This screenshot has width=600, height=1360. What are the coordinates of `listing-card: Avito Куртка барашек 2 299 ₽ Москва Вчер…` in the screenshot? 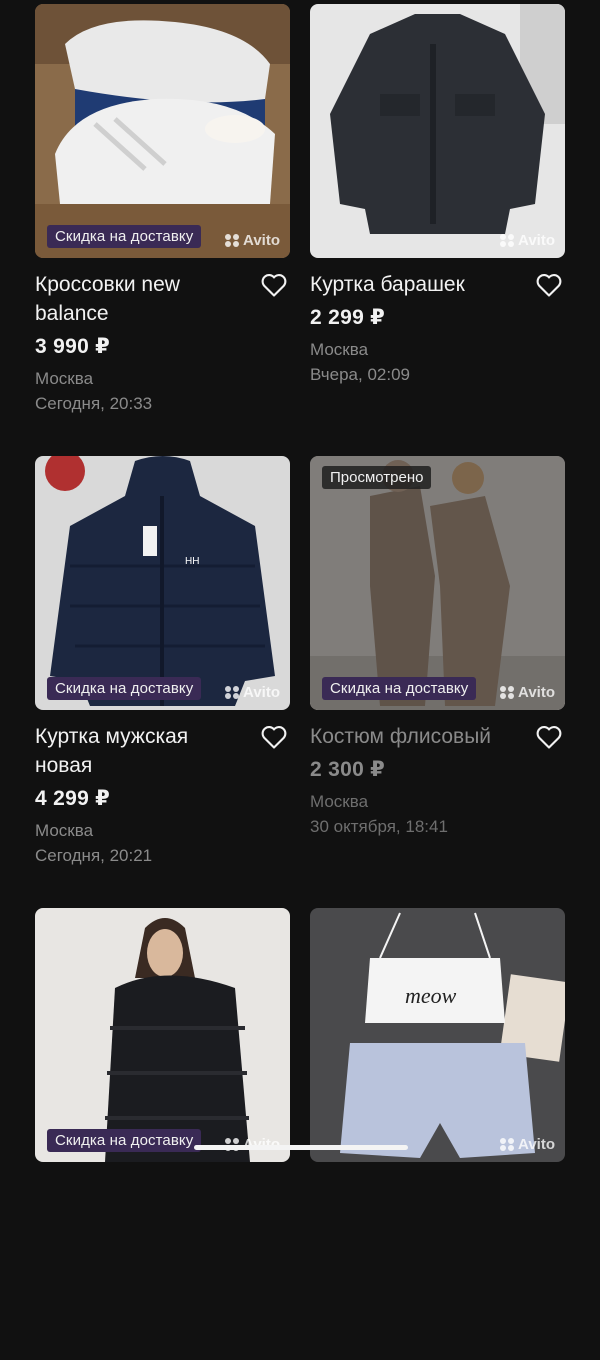 It's located at (437, 230).